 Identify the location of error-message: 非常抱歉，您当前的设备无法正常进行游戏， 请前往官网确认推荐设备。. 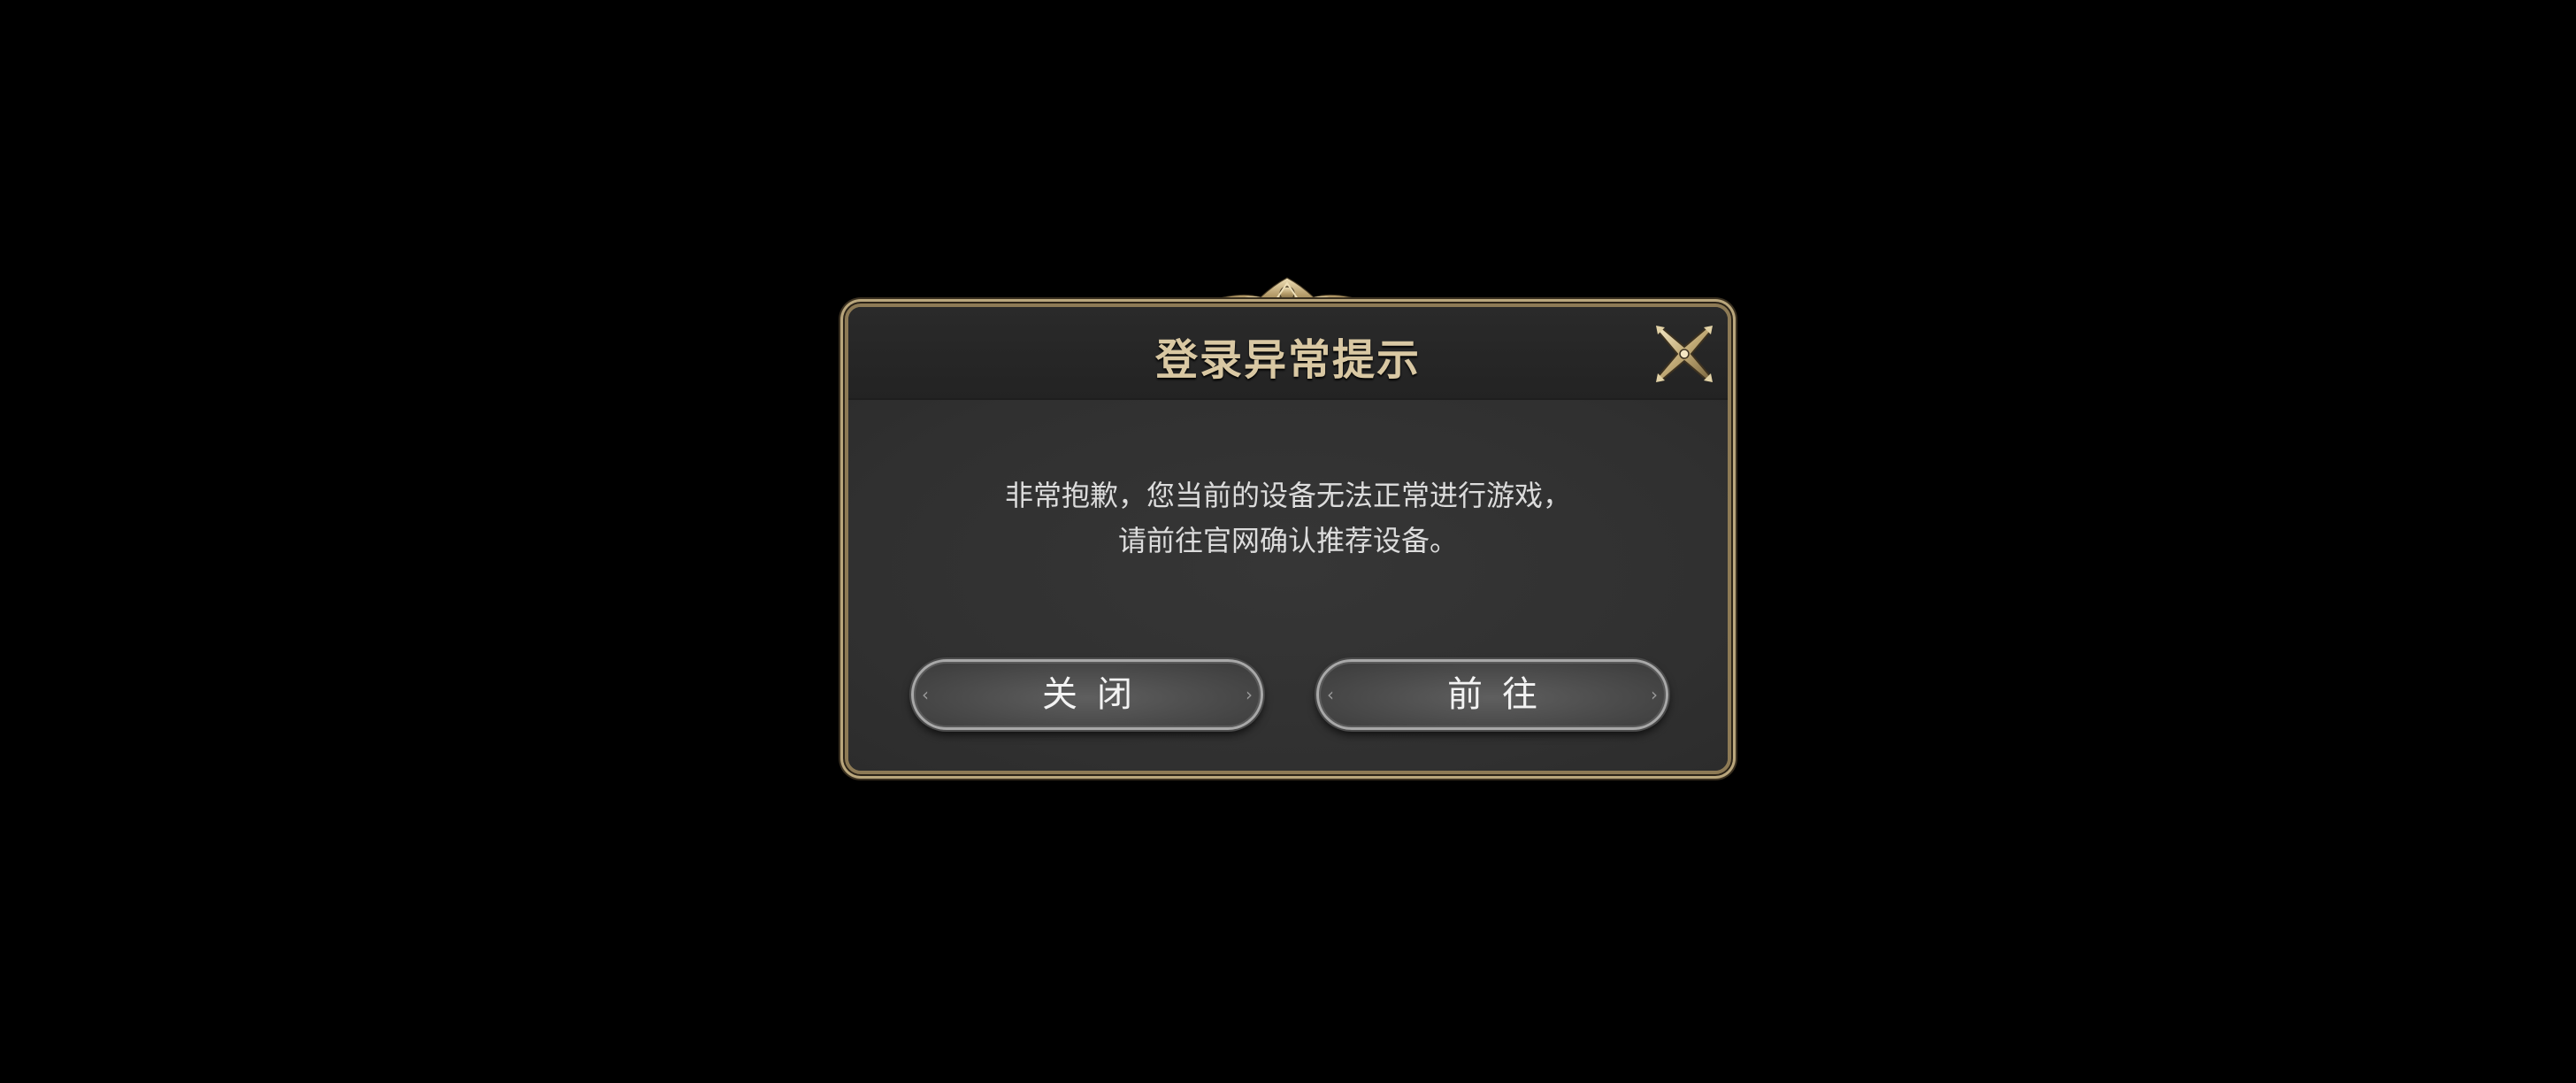
(1288, 518).